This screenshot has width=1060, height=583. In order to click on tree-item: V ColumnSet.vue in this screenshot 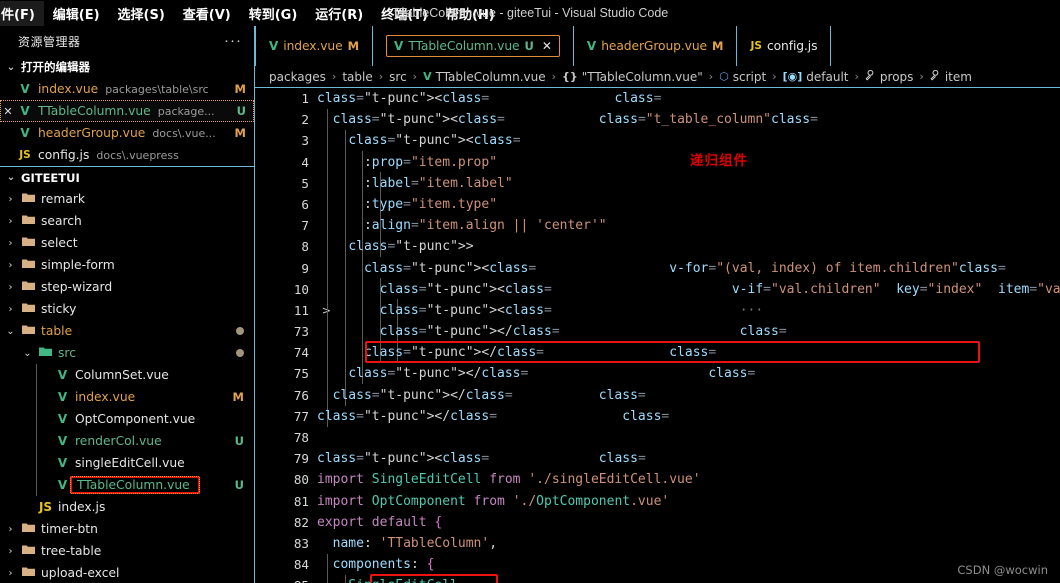, I will do `click(127, 375)`.